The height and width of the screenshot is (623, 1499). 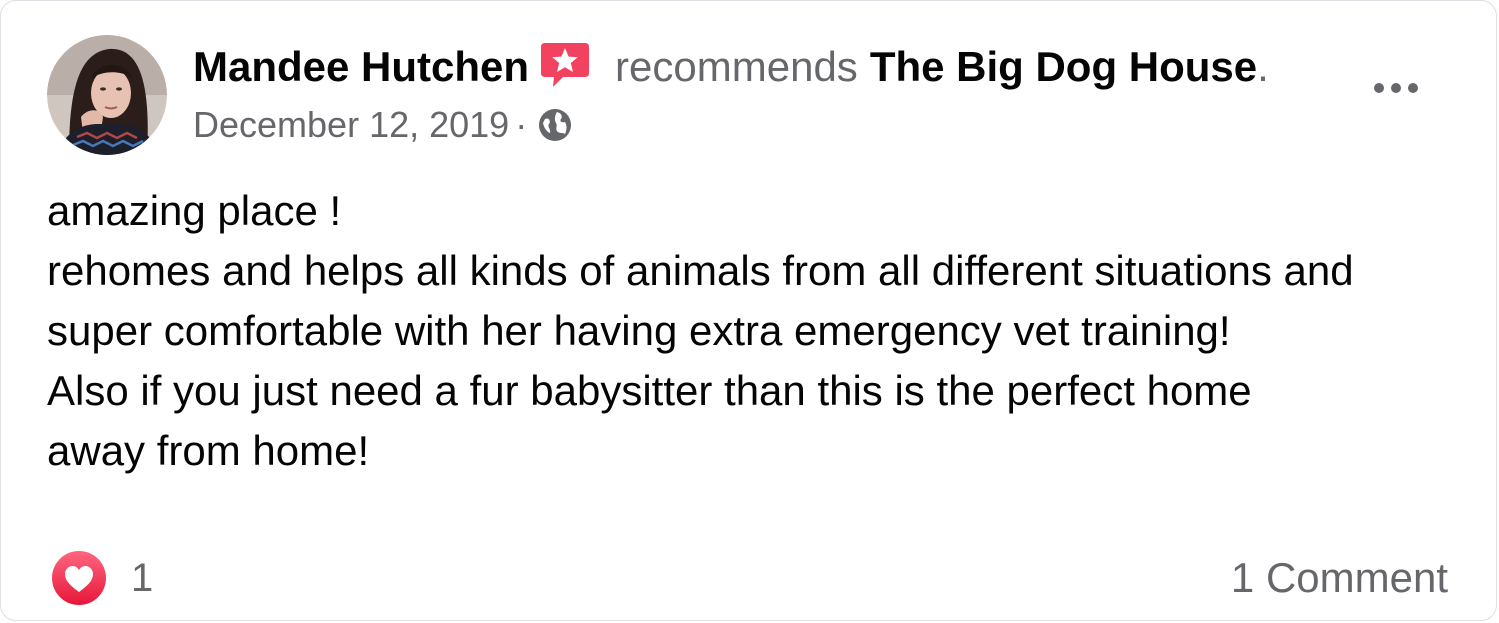 I want to click on avatar, so click(x=107, y=95).